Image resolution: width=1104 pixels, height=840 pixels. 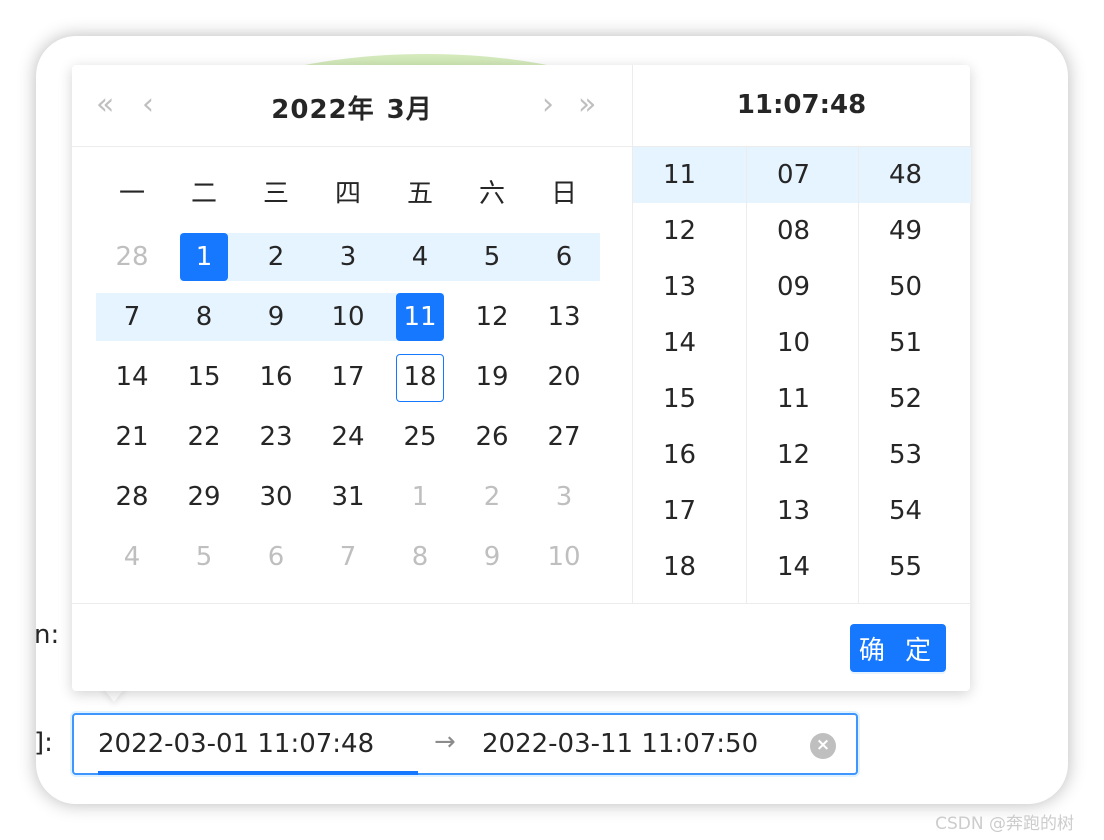 What do you see at coordinates (587, 104) in the screenshot?
I see `super-next-year-icon: »` at bounding box center [587, 104].